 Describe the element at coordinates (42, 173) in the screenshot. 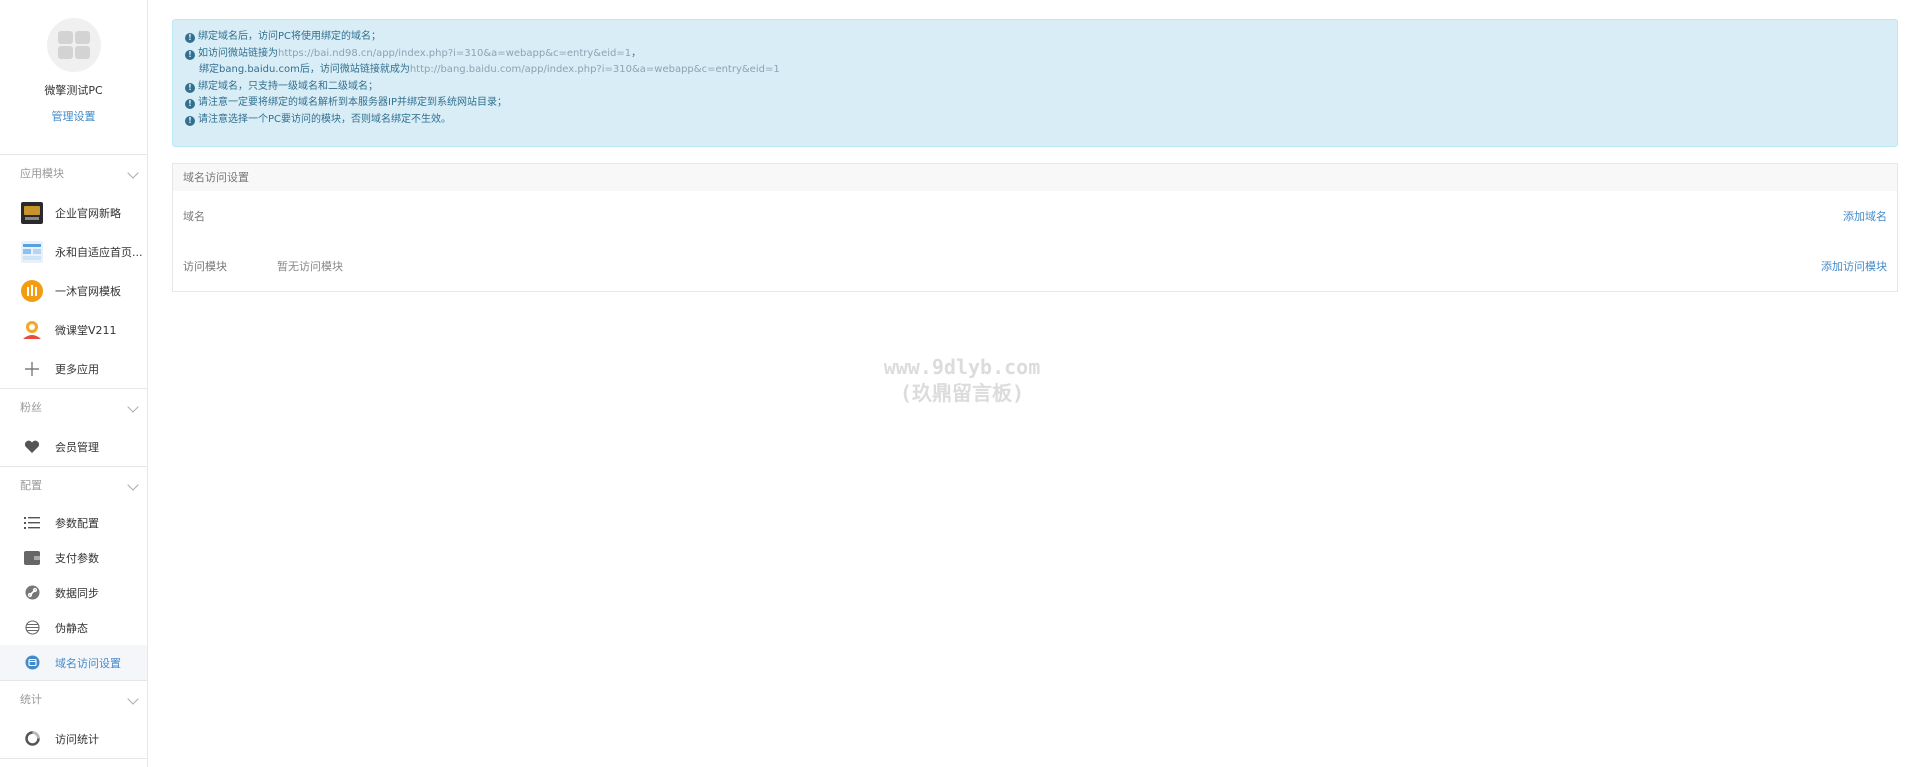

I see `group-title-text: 应用模块` at that location.